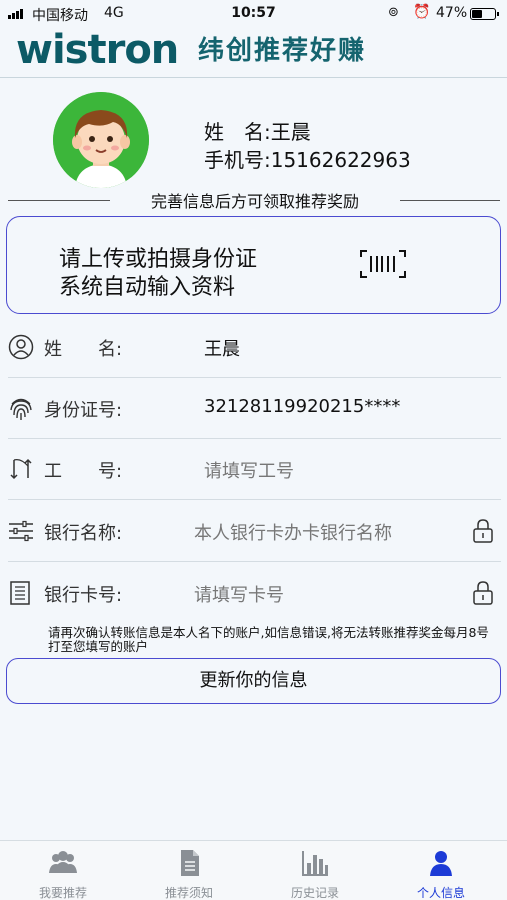 The width and height of the screenshot is (507, 900). I want to click on tab-label: 推荐须知, so click(188, 893).